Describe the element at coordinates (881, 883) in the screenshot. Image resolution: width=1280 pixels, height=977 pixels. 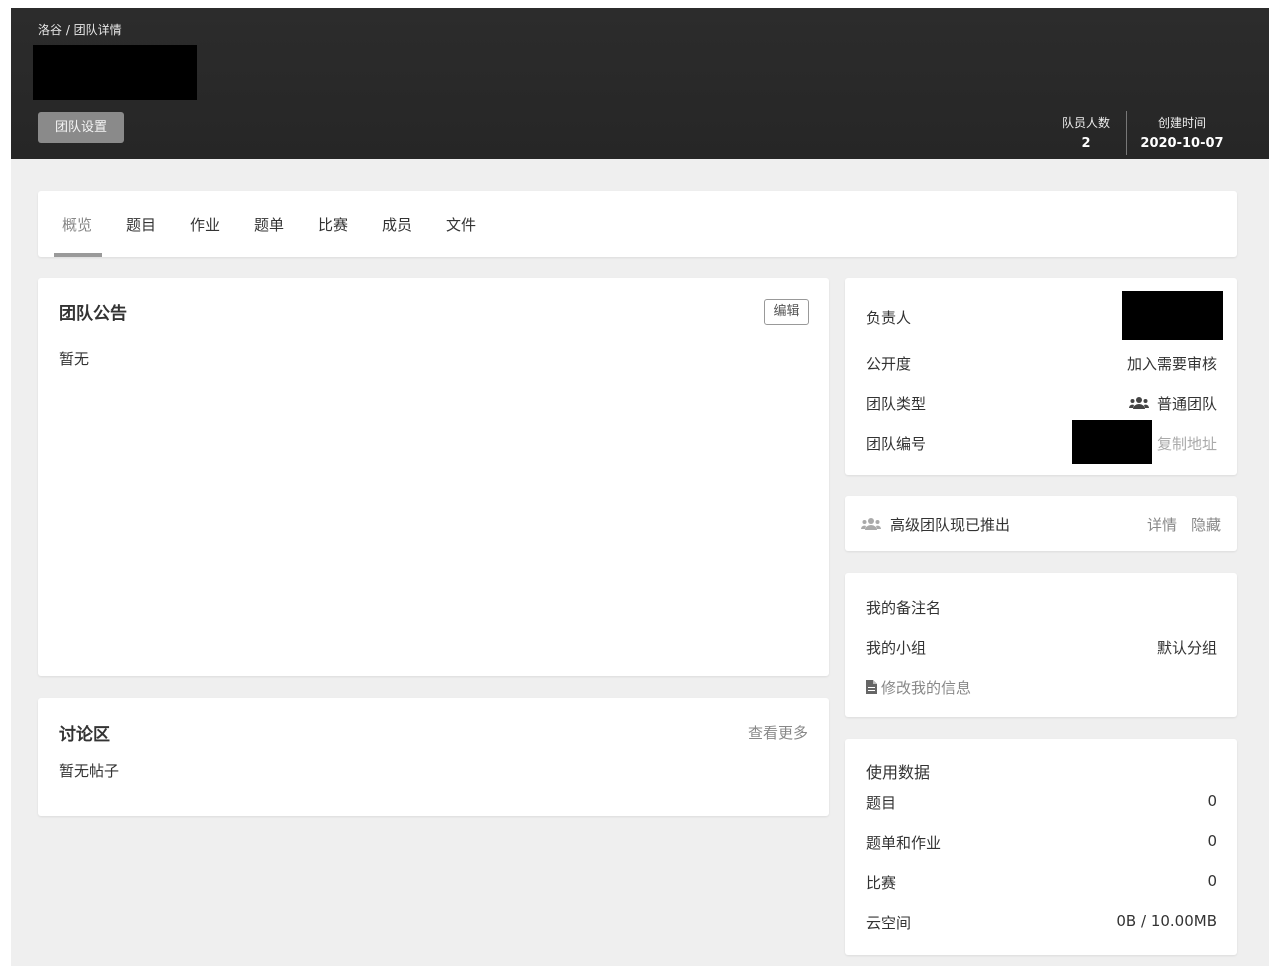
I see `usage-contests-label: 比赛` at that location.